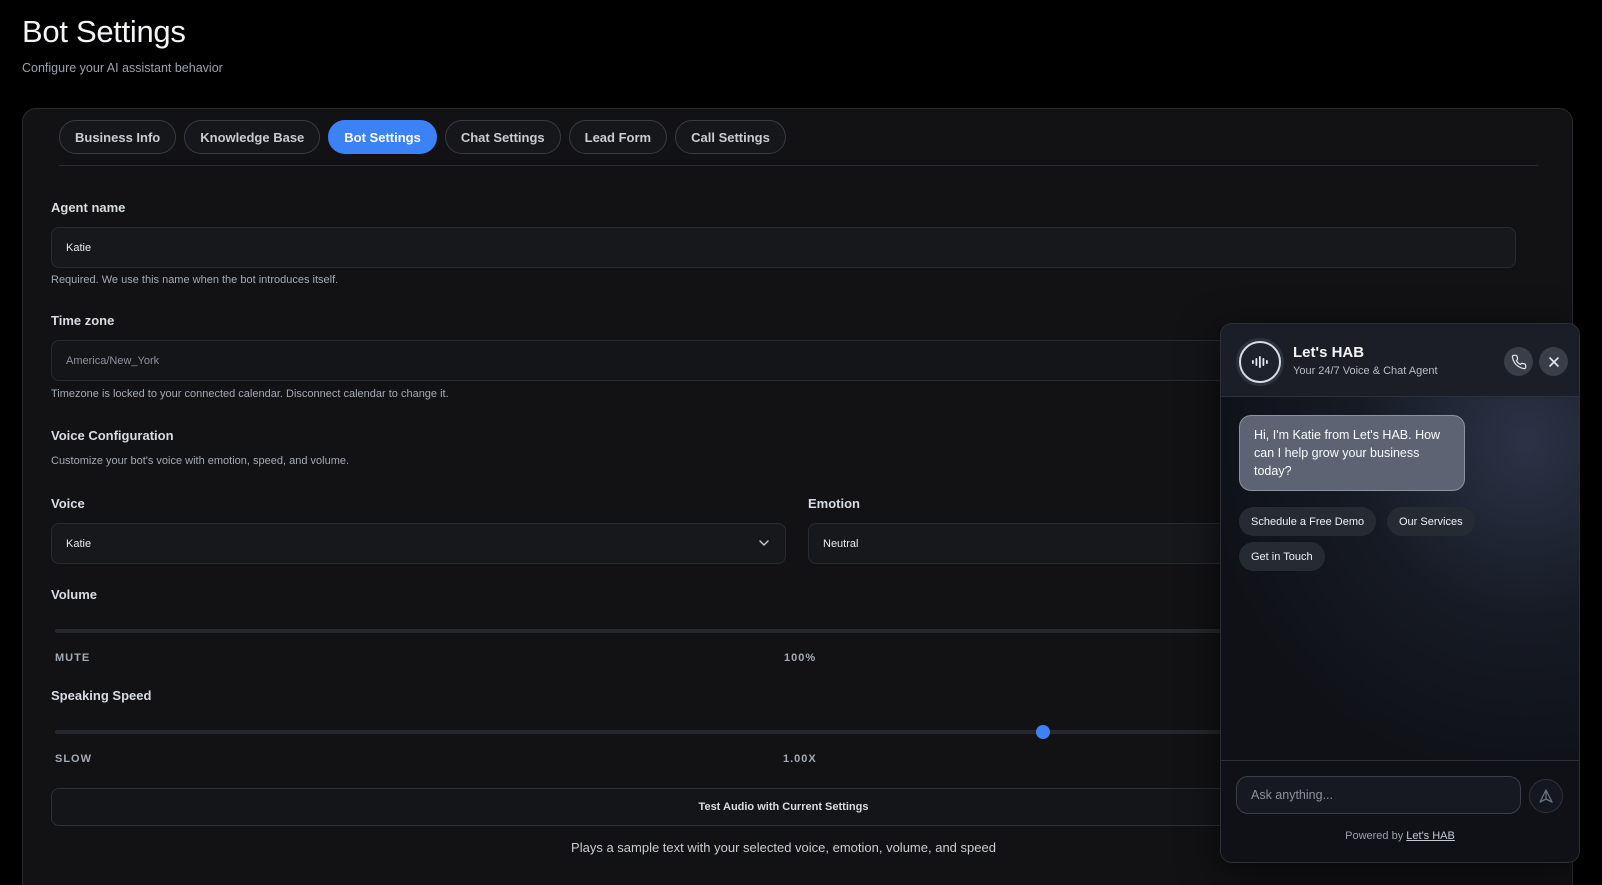 The width and height of the screenshot is (1602, 885). Describe the element at coordinates (88, 207) in the screenshot. I see `agent-name-label: Agent name` at that location.